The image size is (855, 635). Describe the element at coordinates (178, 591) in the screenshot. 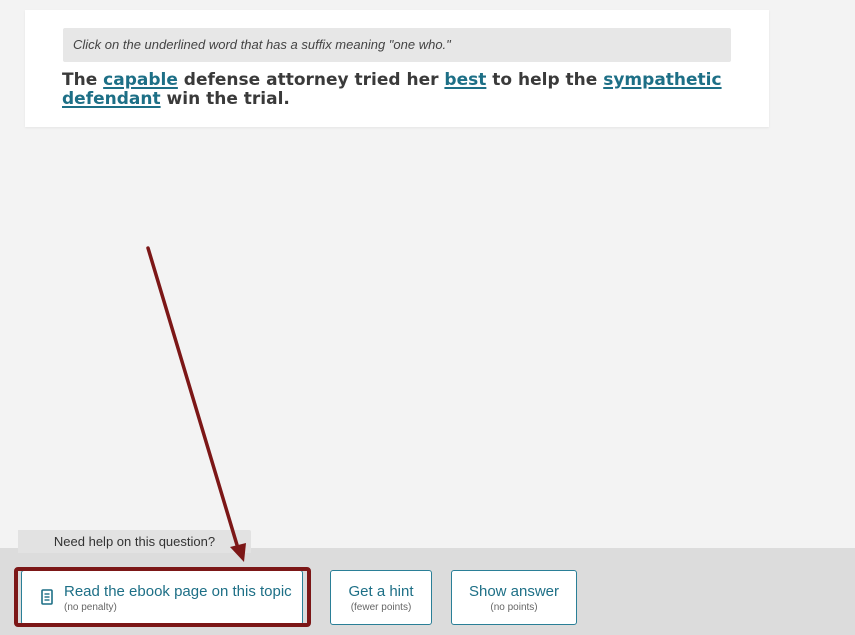

I see `read-ebook-label: Read the ebook page on this topic` at that location.